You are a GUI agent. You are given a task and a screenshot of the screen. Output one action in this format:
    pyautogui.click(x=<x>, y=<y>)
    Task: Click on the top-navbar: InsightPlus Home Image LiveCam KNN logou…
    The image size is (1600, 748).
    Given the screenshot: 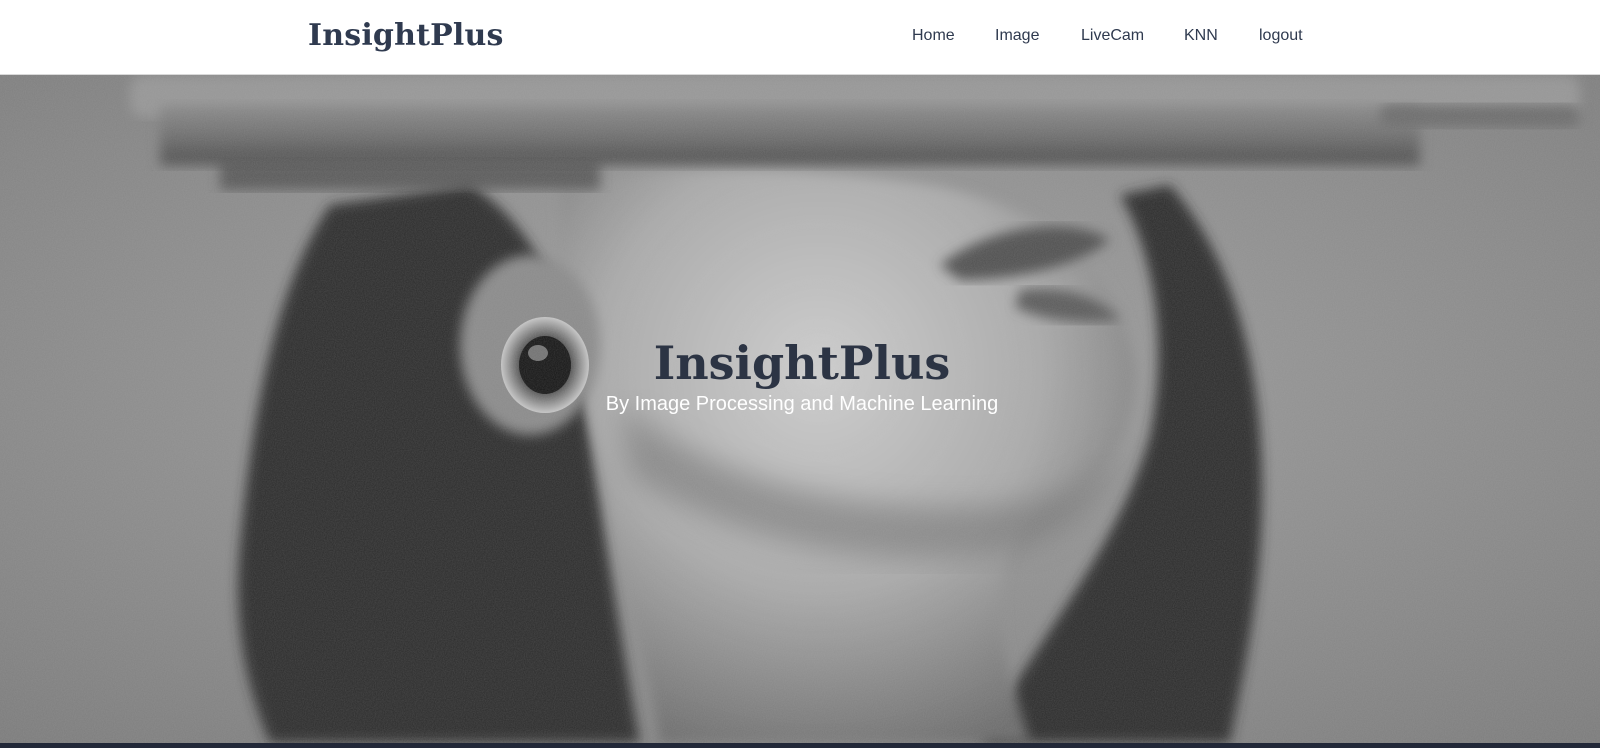 What is the action you would take?
    pyautogui.click(x=800, y=37)
    